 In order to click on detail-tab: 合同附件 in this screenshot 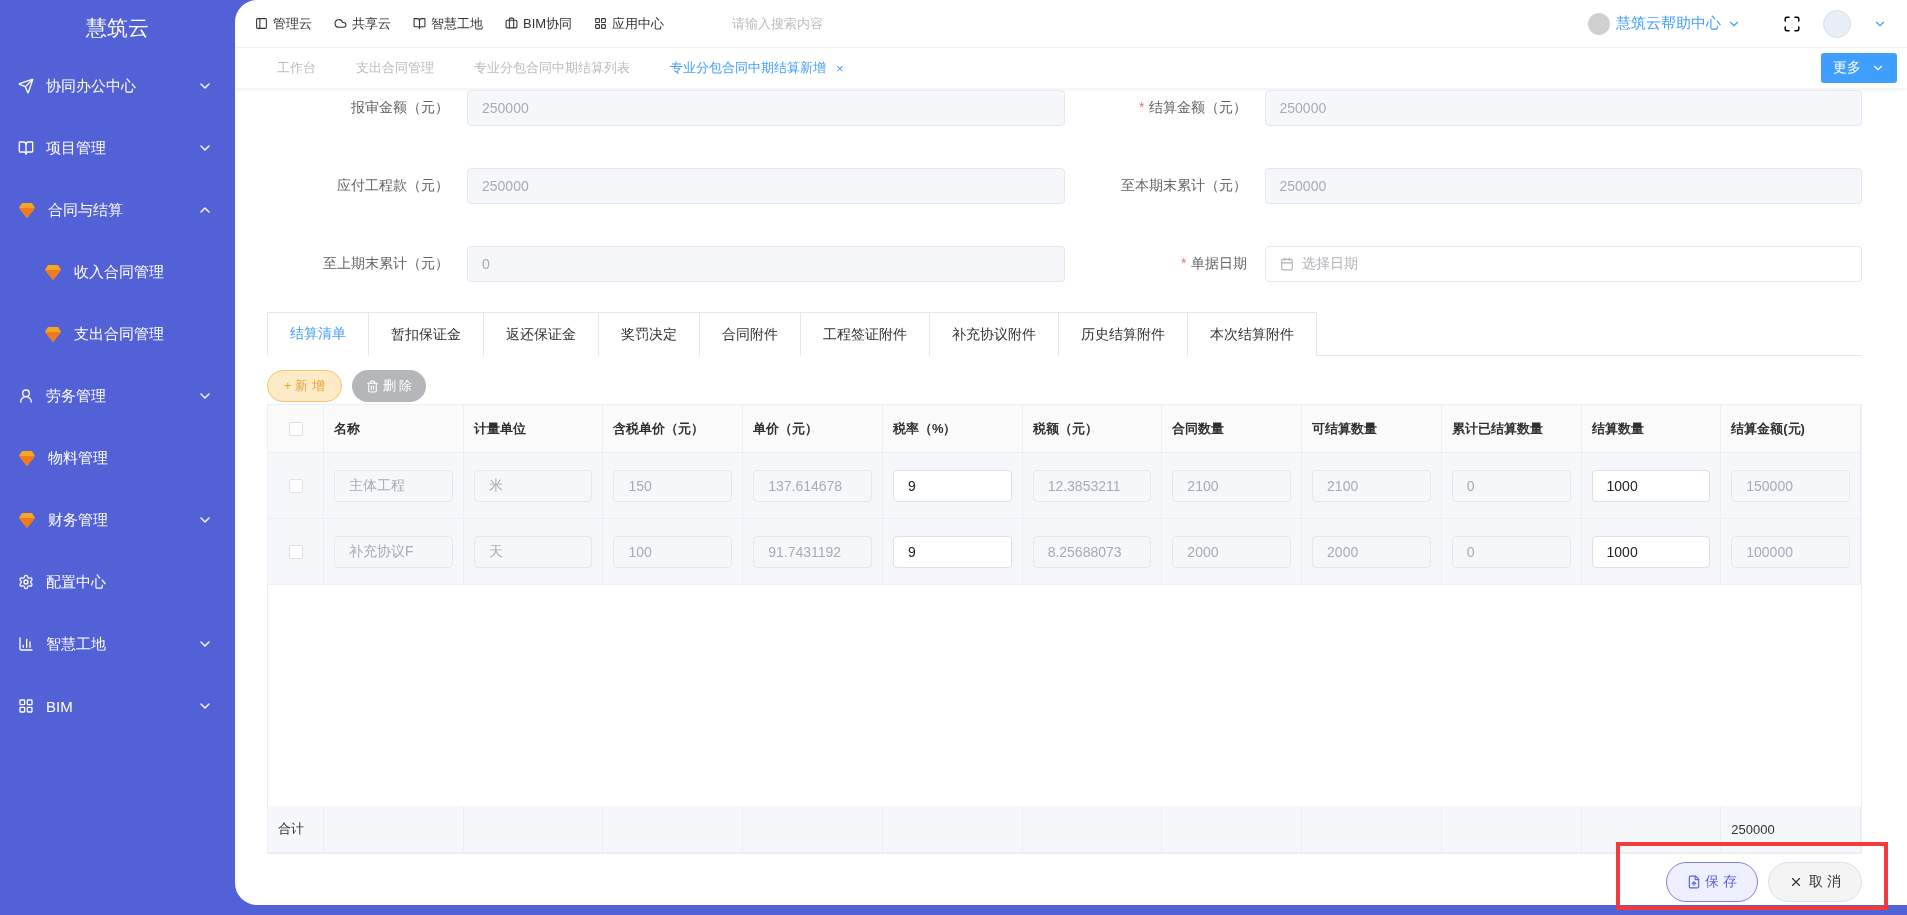, I will do `click(750, 334)`.